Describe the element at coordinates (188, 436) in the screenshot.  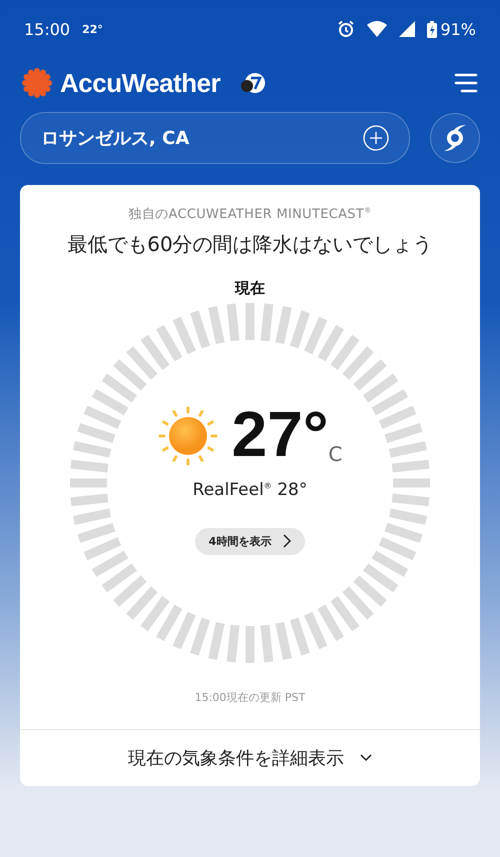
I see `sun-icon` at that location.